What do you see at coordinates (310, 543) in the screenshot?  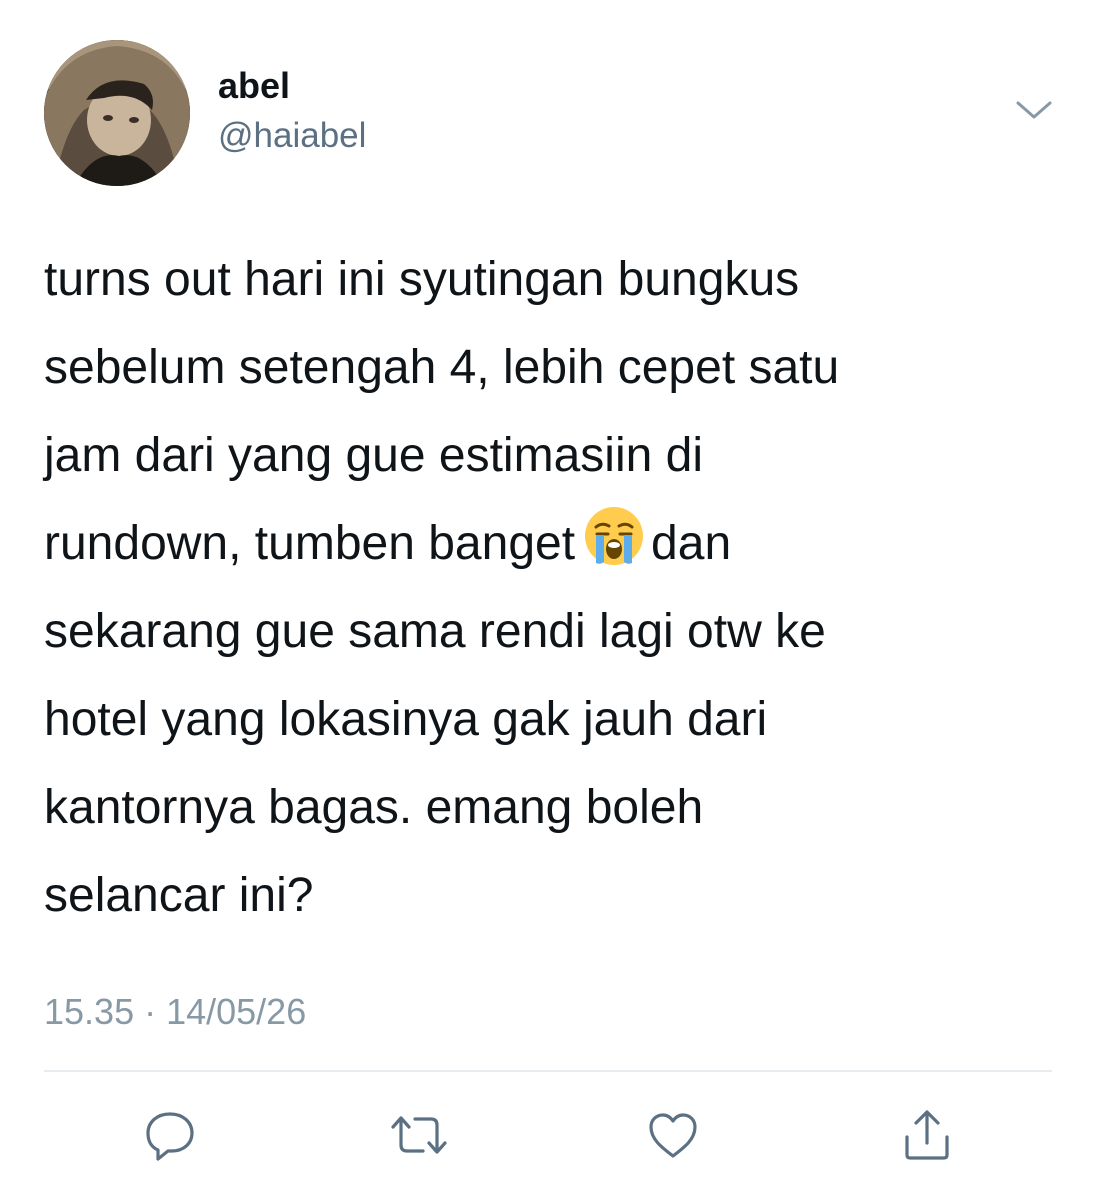 I see `tweet-line-text: rundown, tumben banget` at bounding box center [310, 543].